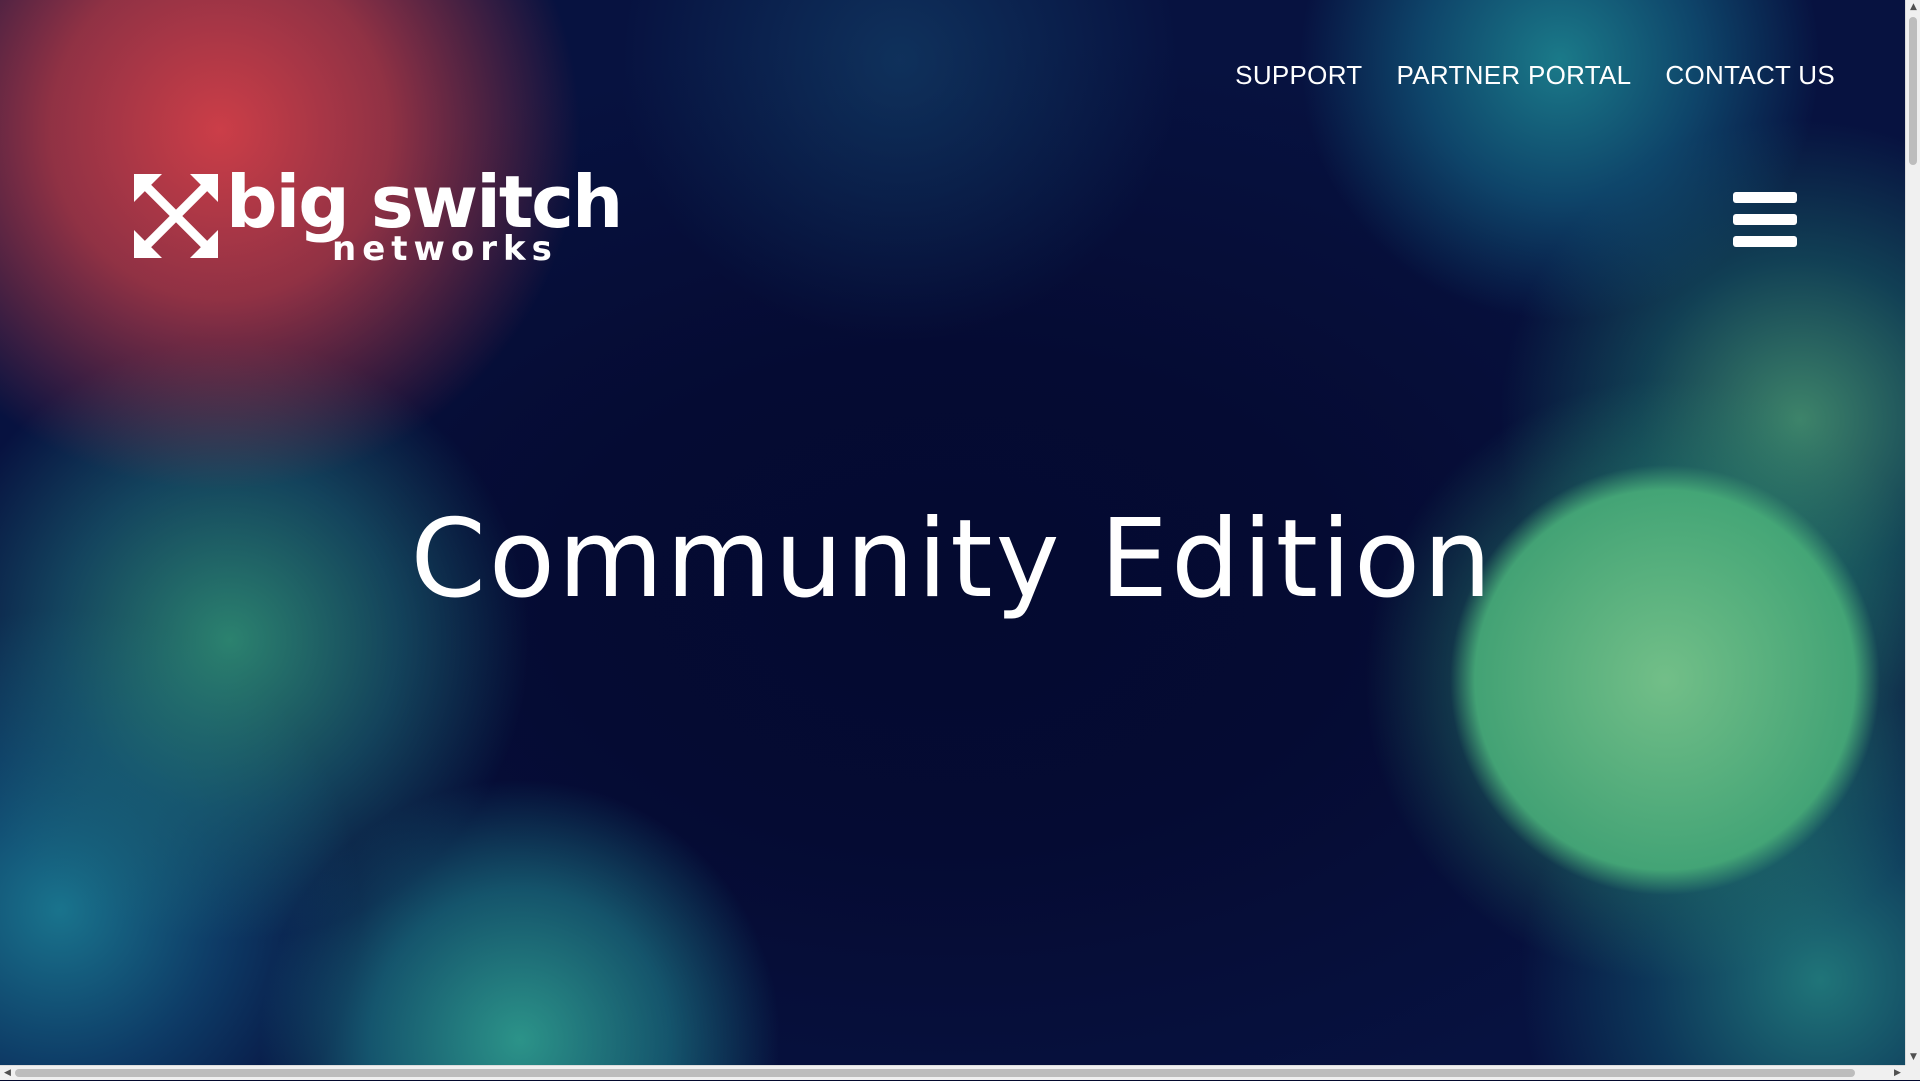 The image size is (1920, 1081). What do you see at coordinates (7, 1073) in the screenshot?
I see `scroll-left-arrow-icon: ◀` at bounding box center [7, 1073].